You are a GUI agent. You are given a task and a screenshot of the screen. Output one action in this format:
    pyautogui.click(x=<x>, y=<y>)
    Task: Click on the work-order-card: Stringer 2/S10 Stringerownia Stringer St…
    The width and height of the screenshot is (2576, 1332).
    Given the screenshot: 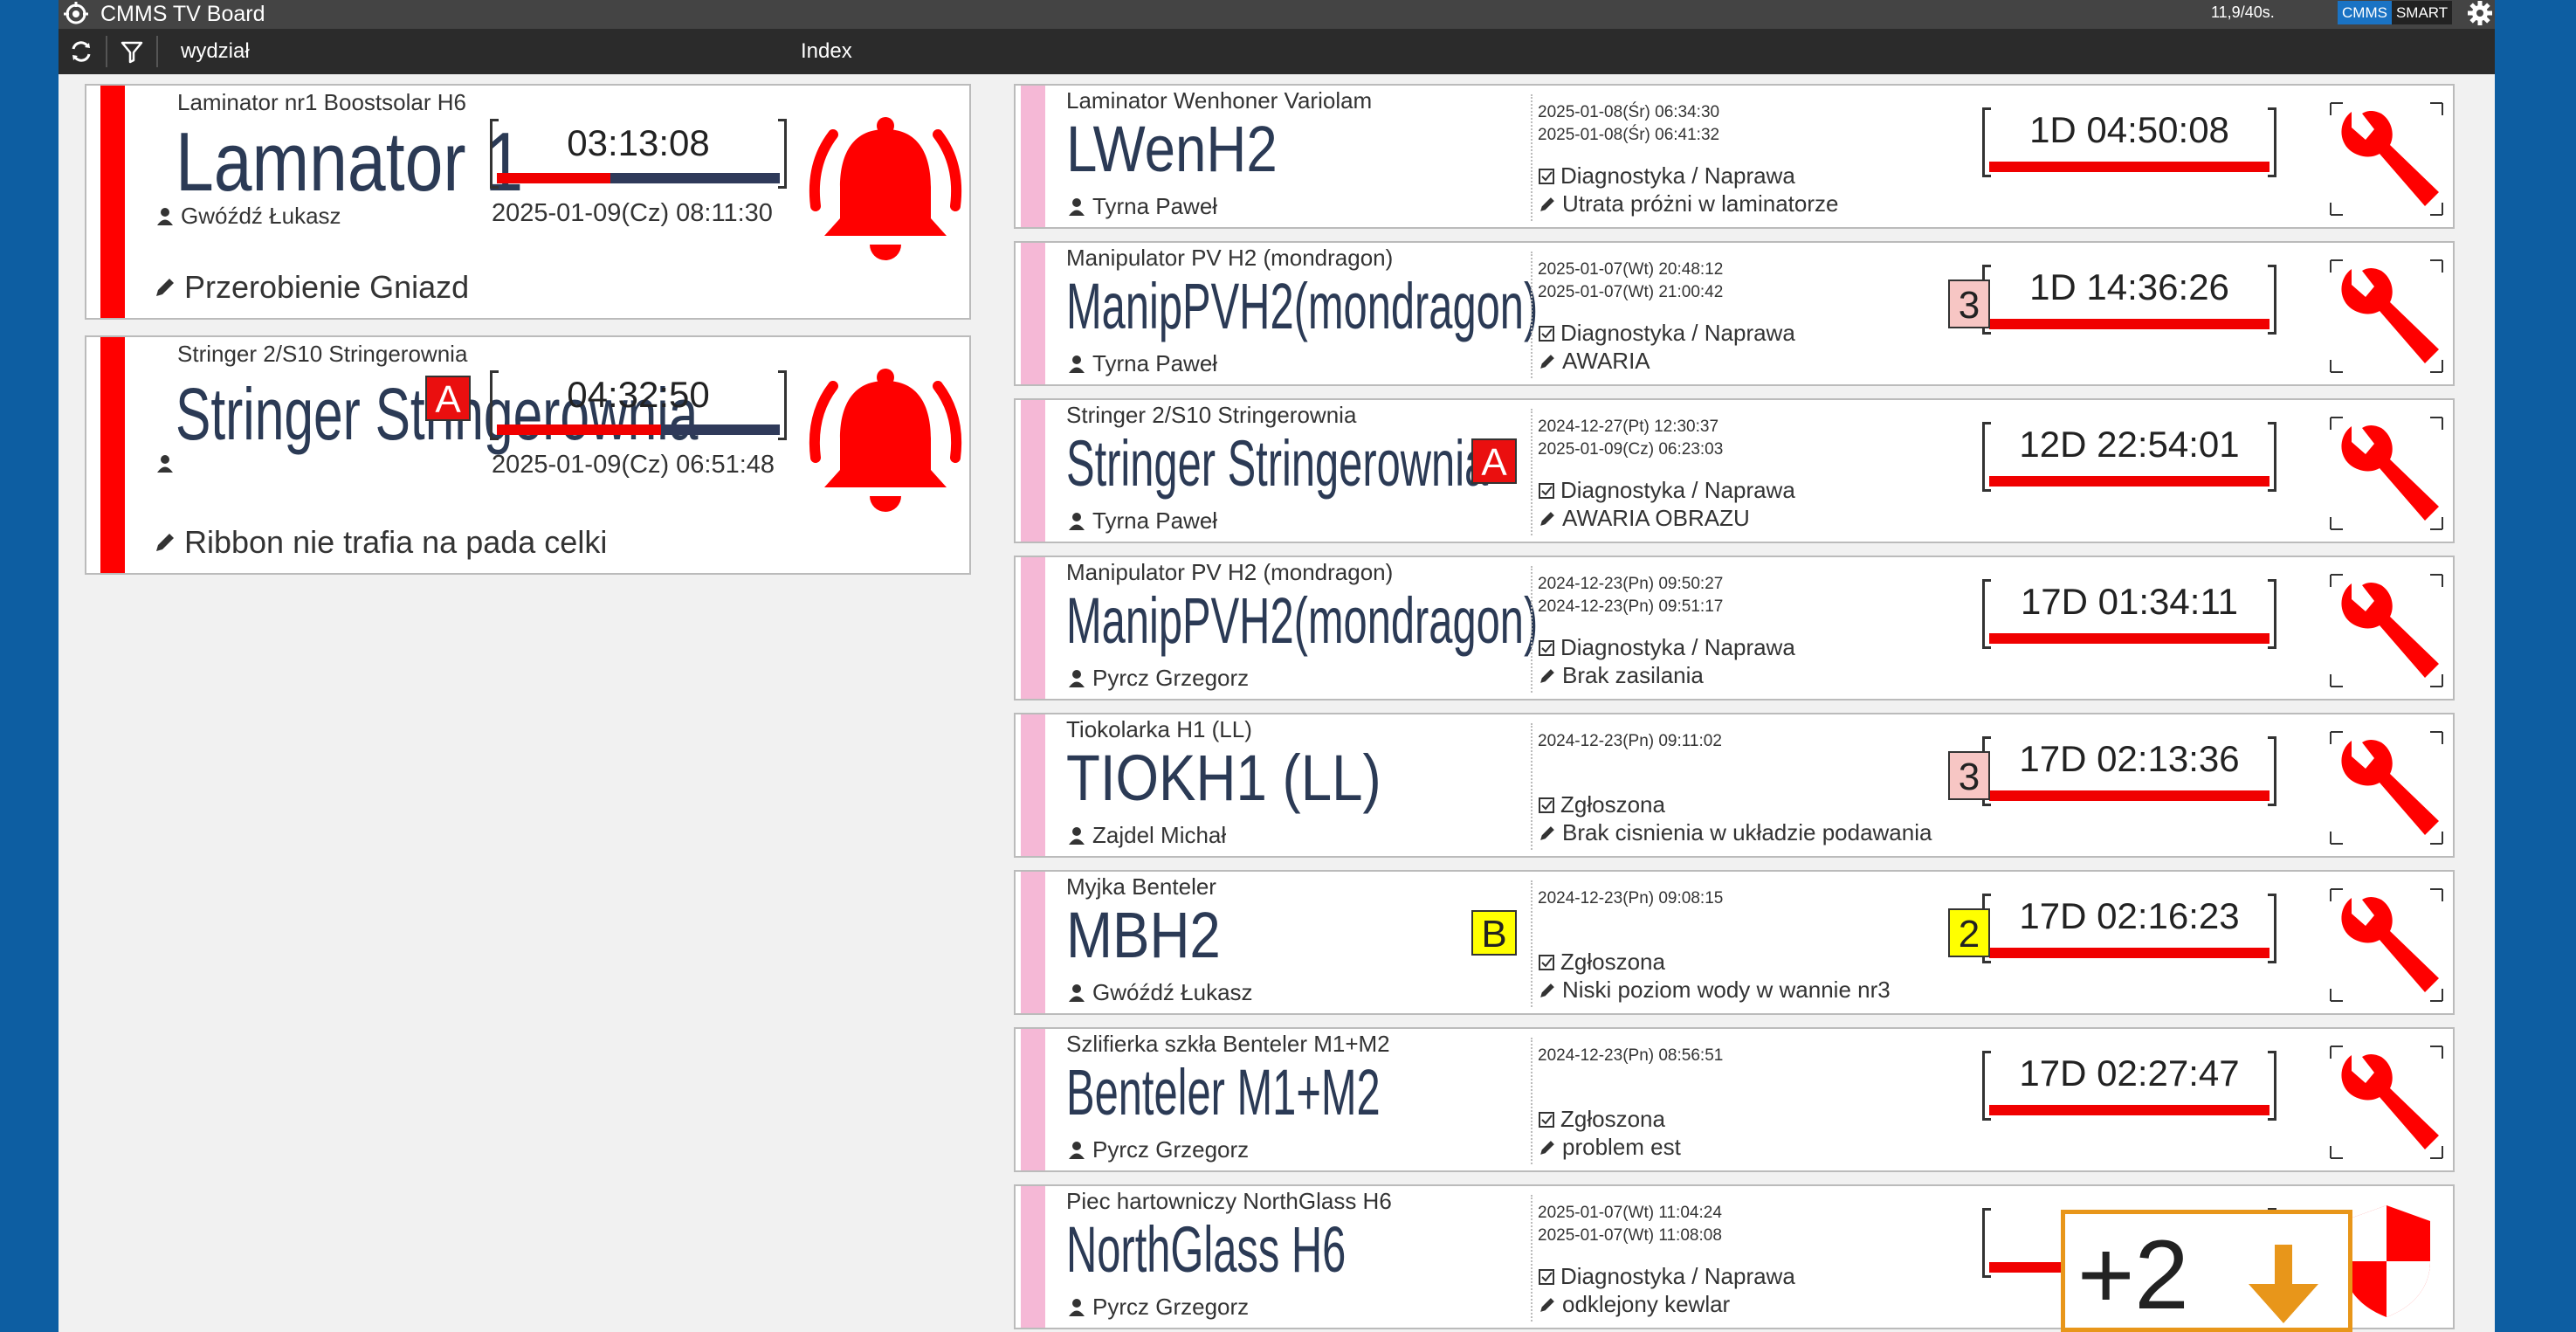 What is the action you would take?
    pyautogui.click(x=1734, y=470)
    